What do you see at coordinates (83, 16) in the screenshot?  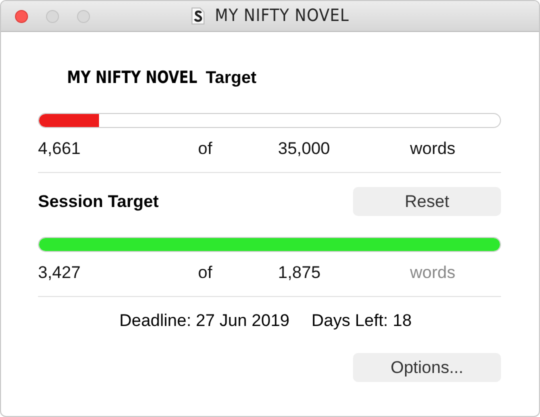 I see `zoom-button` at bounding box center [83, 16].